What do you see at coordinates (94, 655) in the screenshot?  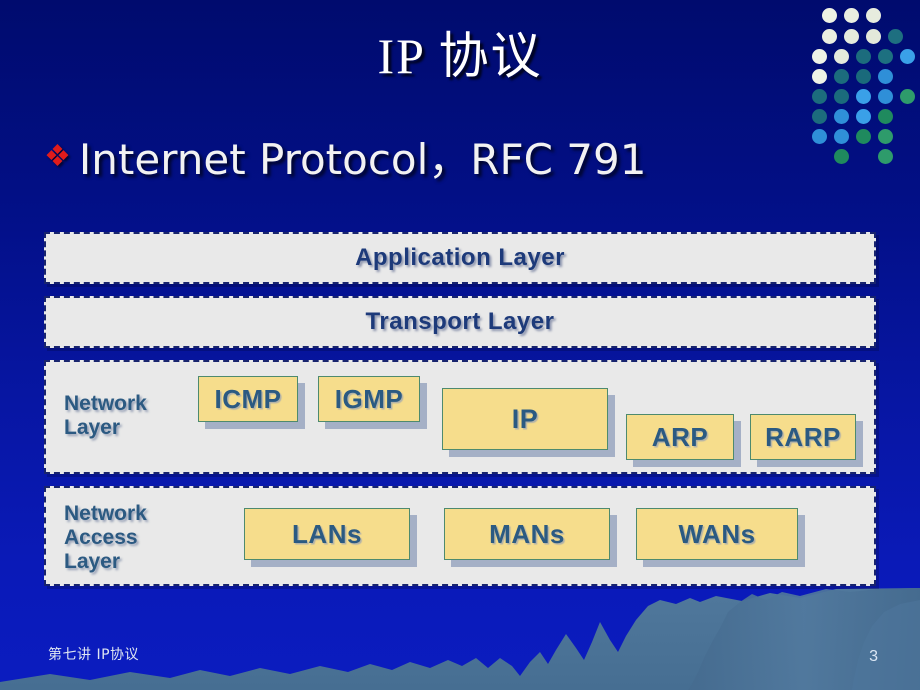 I see `footer-left-text: 第七讲 IP协议` at bounding box center [94, 655].